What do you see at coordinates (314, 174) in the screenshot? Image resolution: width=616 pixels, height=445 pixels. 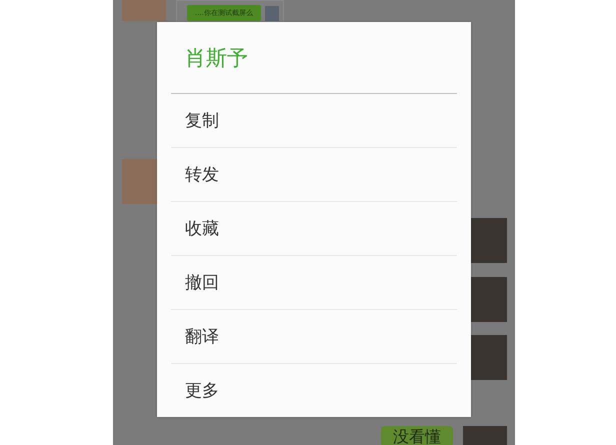 I see `menu-item: 转发` at bounding box center [314, 174].